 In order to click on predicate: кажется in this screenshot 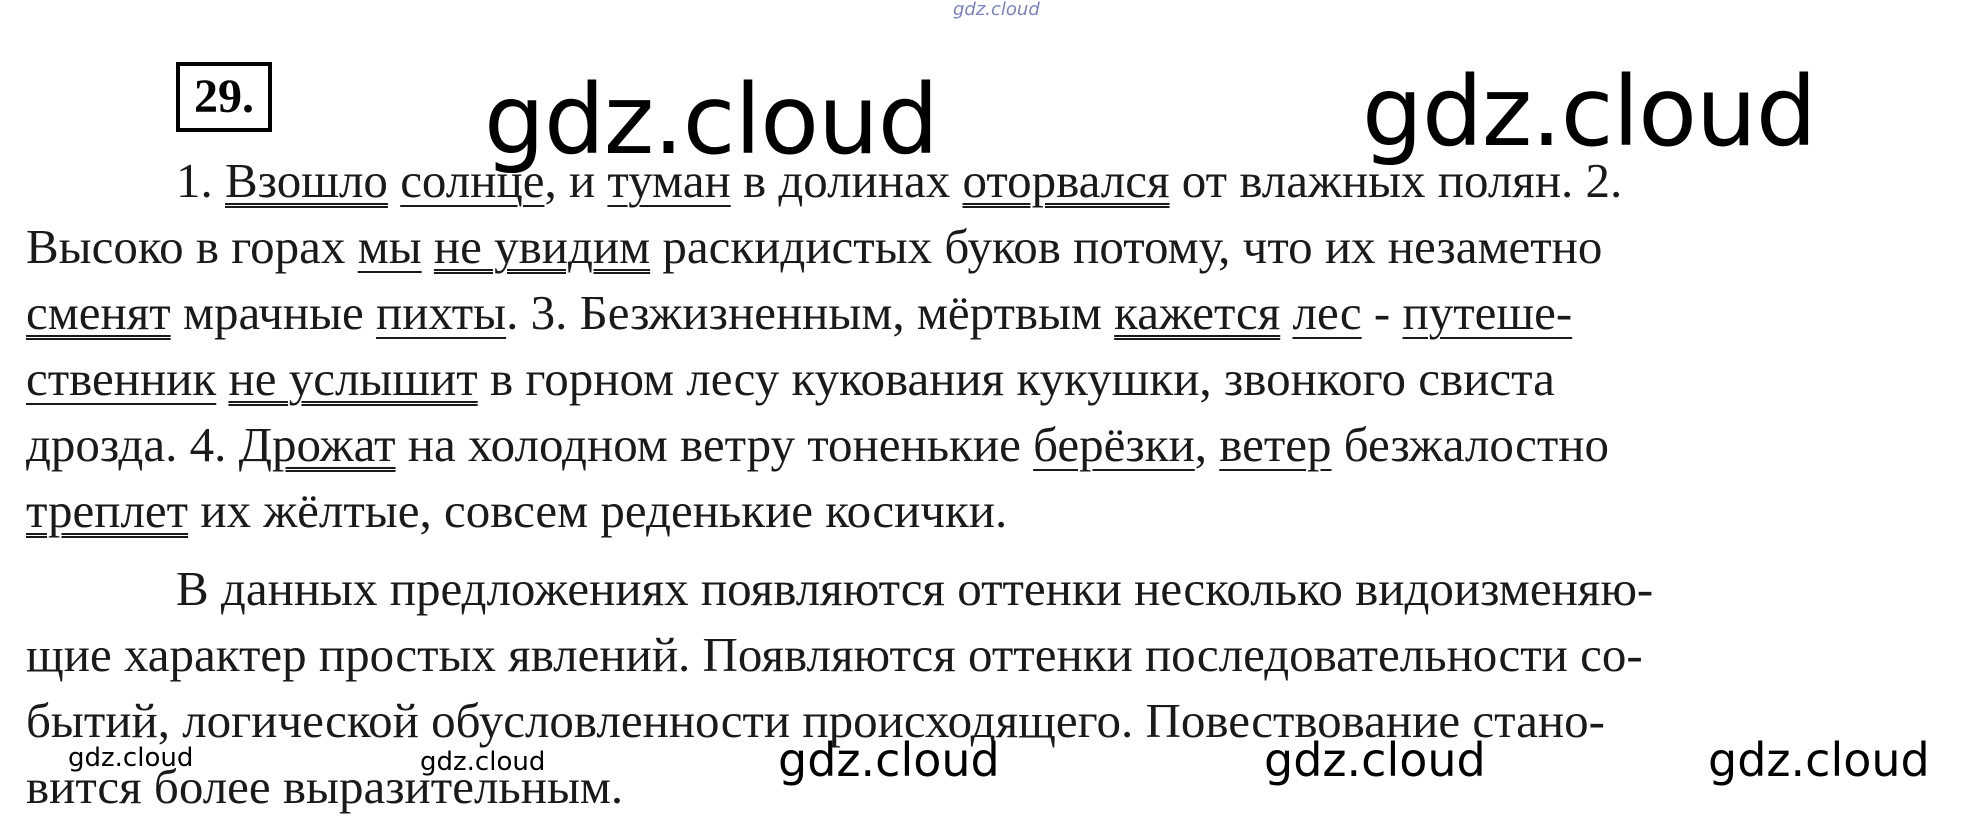, I will do `click(1197, 312)`.